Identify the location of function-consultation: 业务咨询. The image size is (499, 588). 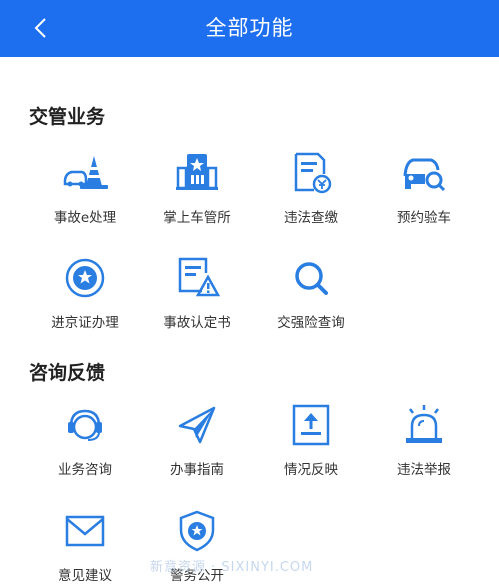
(85, 440).